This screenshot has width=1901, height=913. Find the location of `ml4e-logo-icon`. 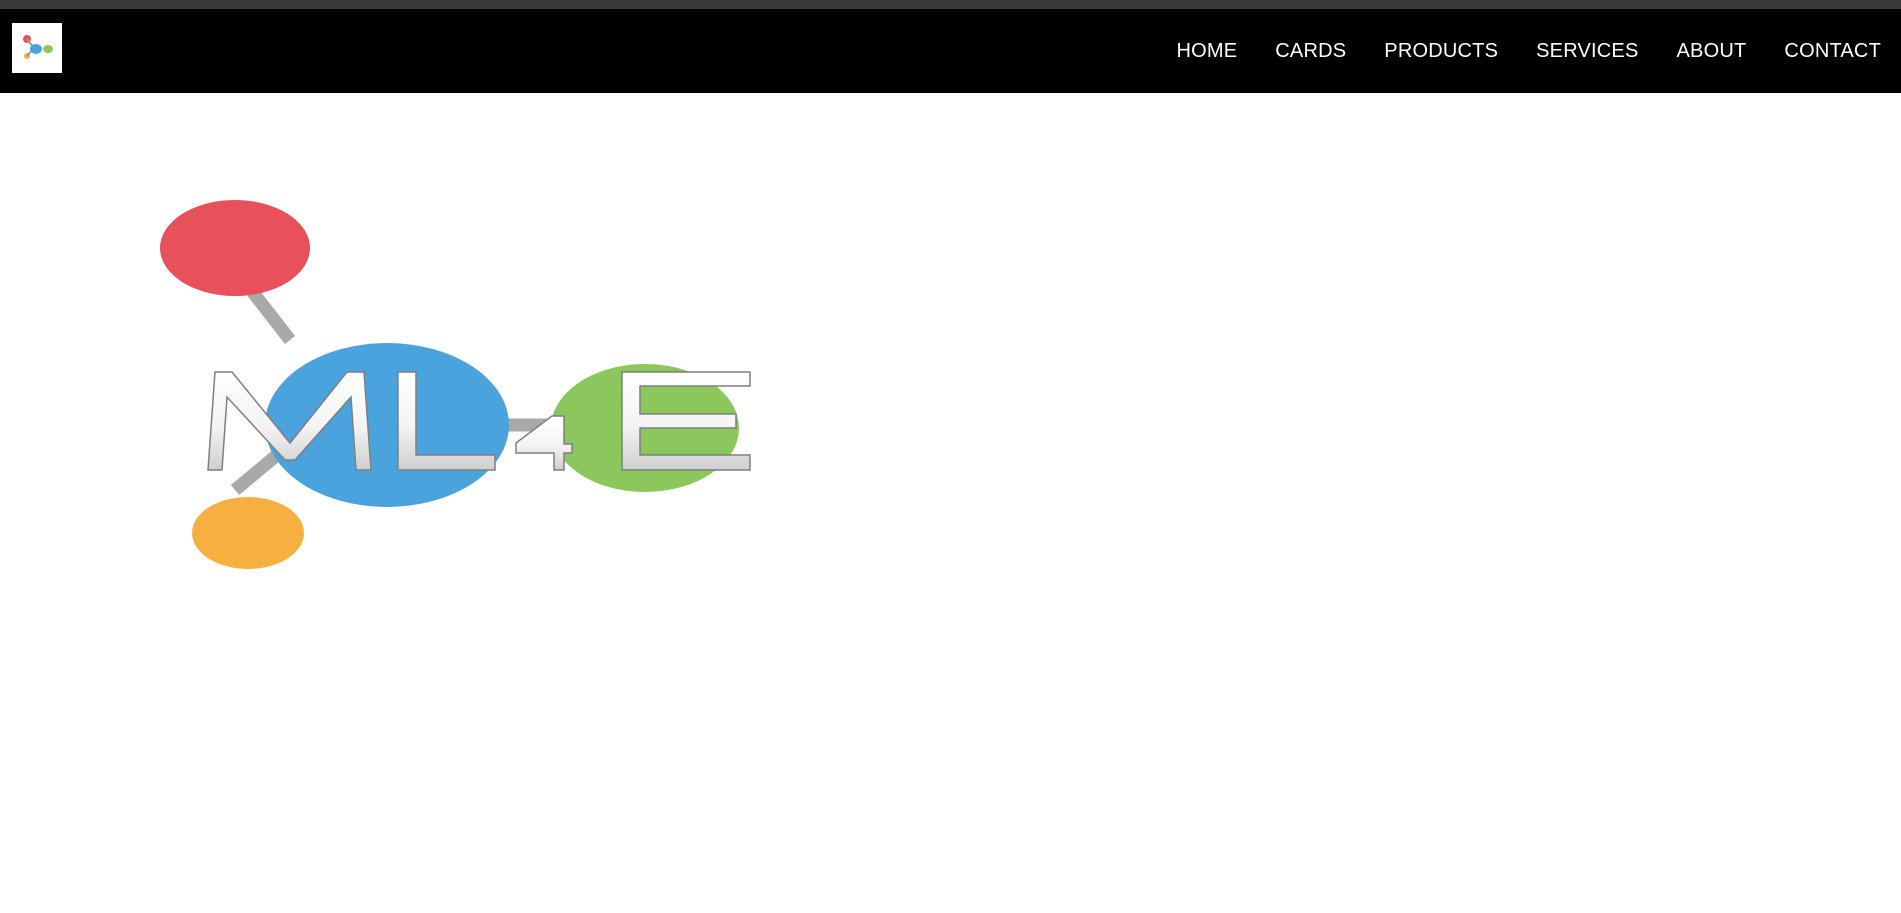

ml4e-logo-icon is located at coordinates (38, 47).